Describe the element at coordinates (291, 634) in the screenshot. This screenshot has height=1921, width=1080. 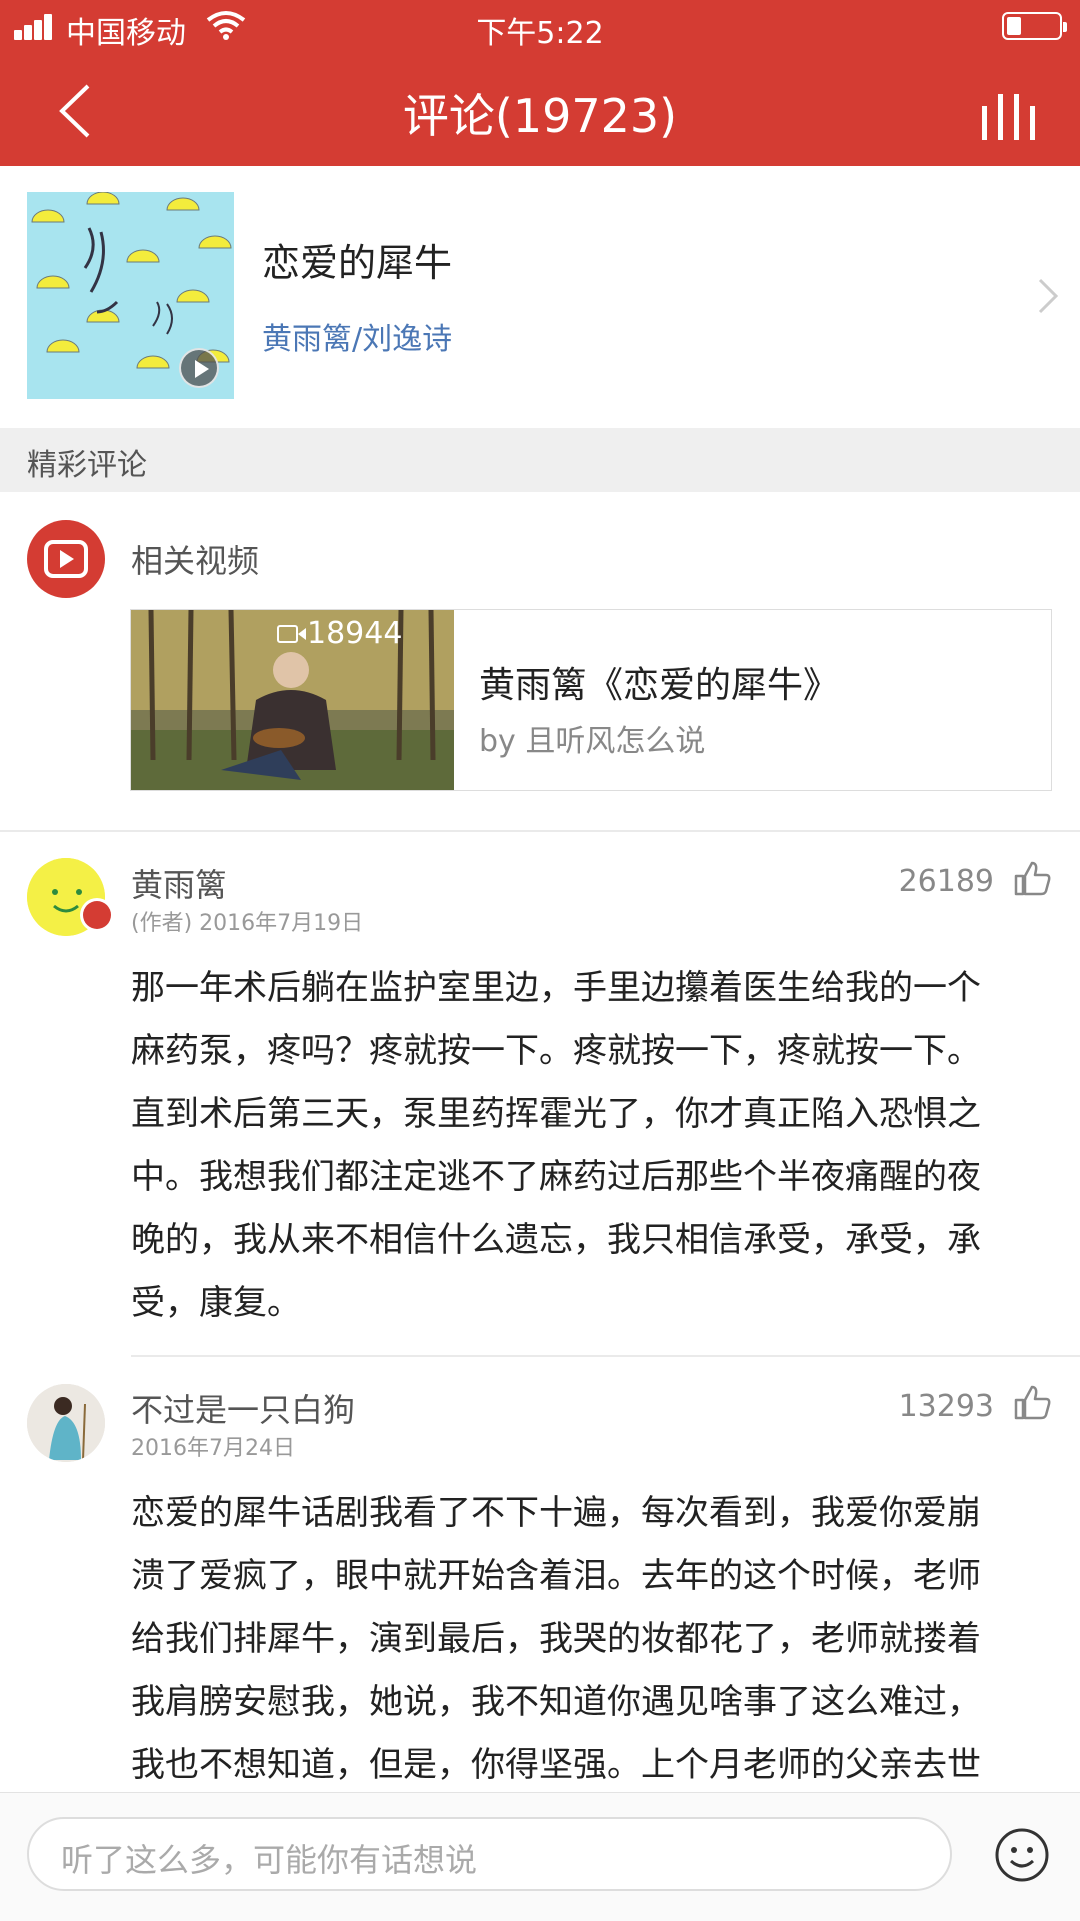
I see `camera-icon` at that location.